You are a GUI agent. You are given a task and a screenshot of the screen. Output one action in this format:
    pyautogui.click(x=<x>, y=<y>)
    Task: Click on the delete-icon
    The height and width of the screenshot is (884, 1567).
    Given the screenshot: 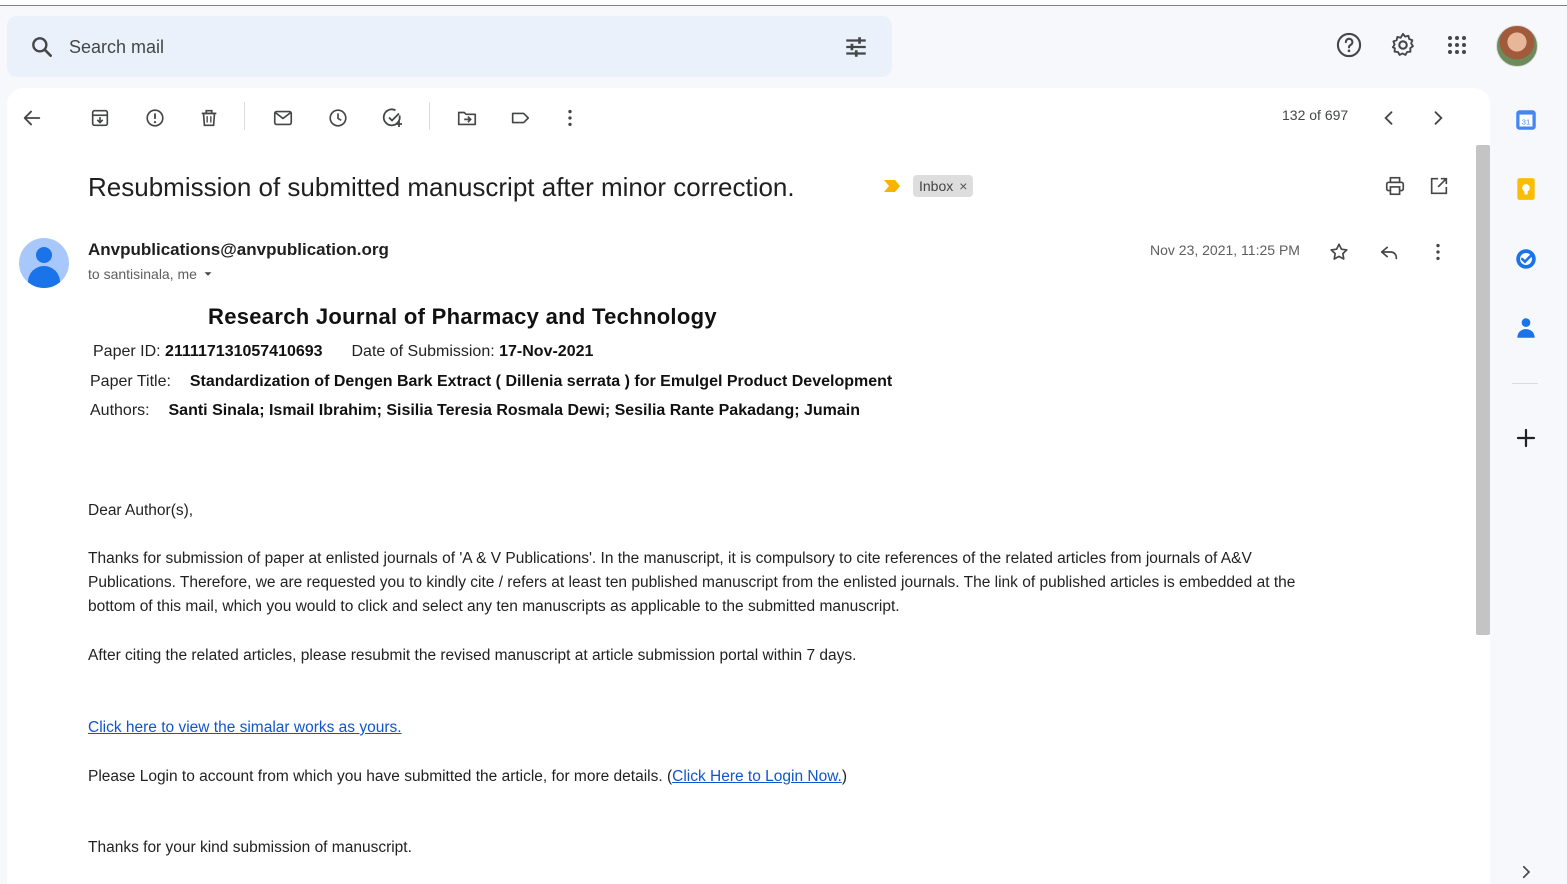 What is the action you would take?
    pyautogui.click(x=209, y=118)
    